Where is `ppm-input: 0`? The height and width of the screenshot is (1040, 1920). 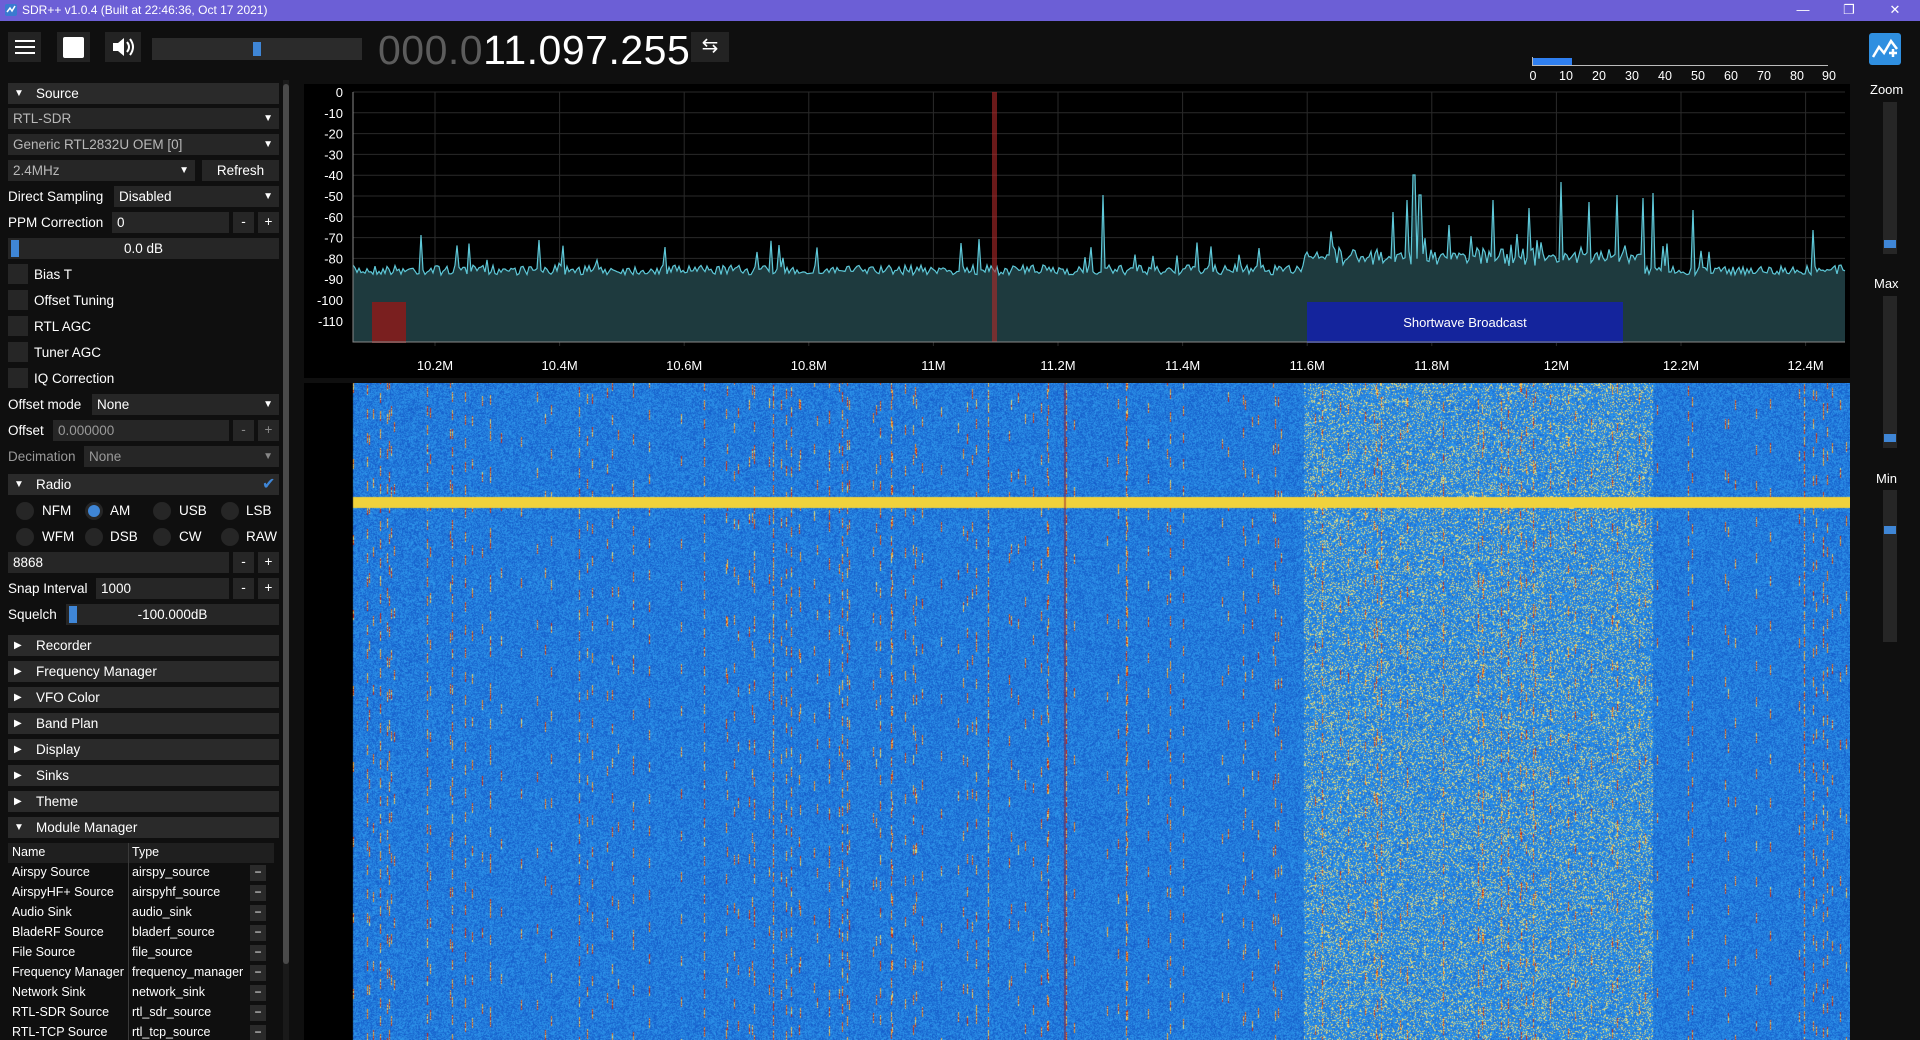
ppm-input: 0 is located at coordinates (170, 222).